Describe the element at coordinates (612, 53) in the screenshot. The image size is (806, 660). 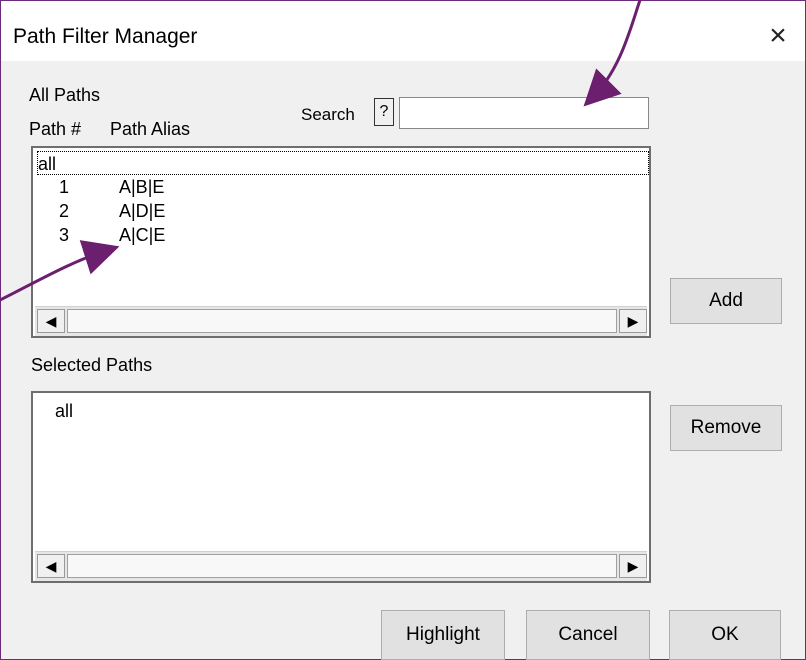
I see `annotation-arrow-search` at that location.